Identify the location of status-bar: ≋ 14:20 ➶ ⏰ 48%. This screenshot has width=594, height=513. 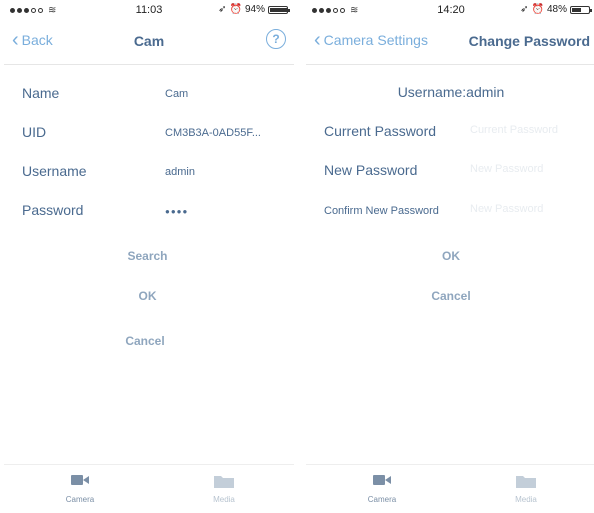
(450, 10).